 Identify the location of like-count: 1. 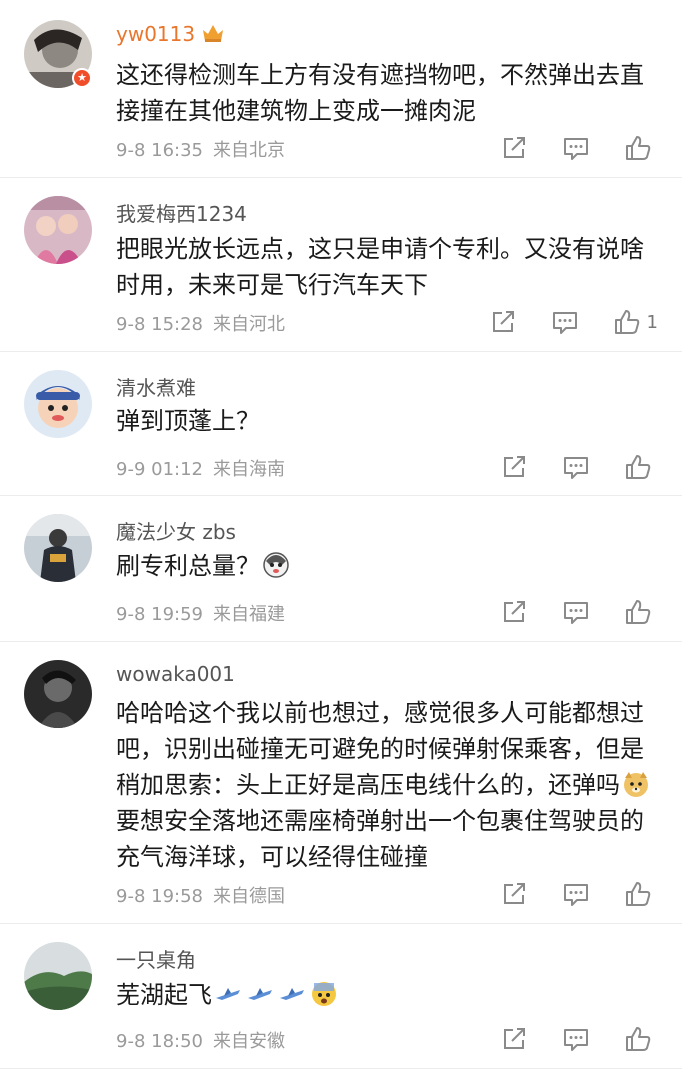
(652, 322).